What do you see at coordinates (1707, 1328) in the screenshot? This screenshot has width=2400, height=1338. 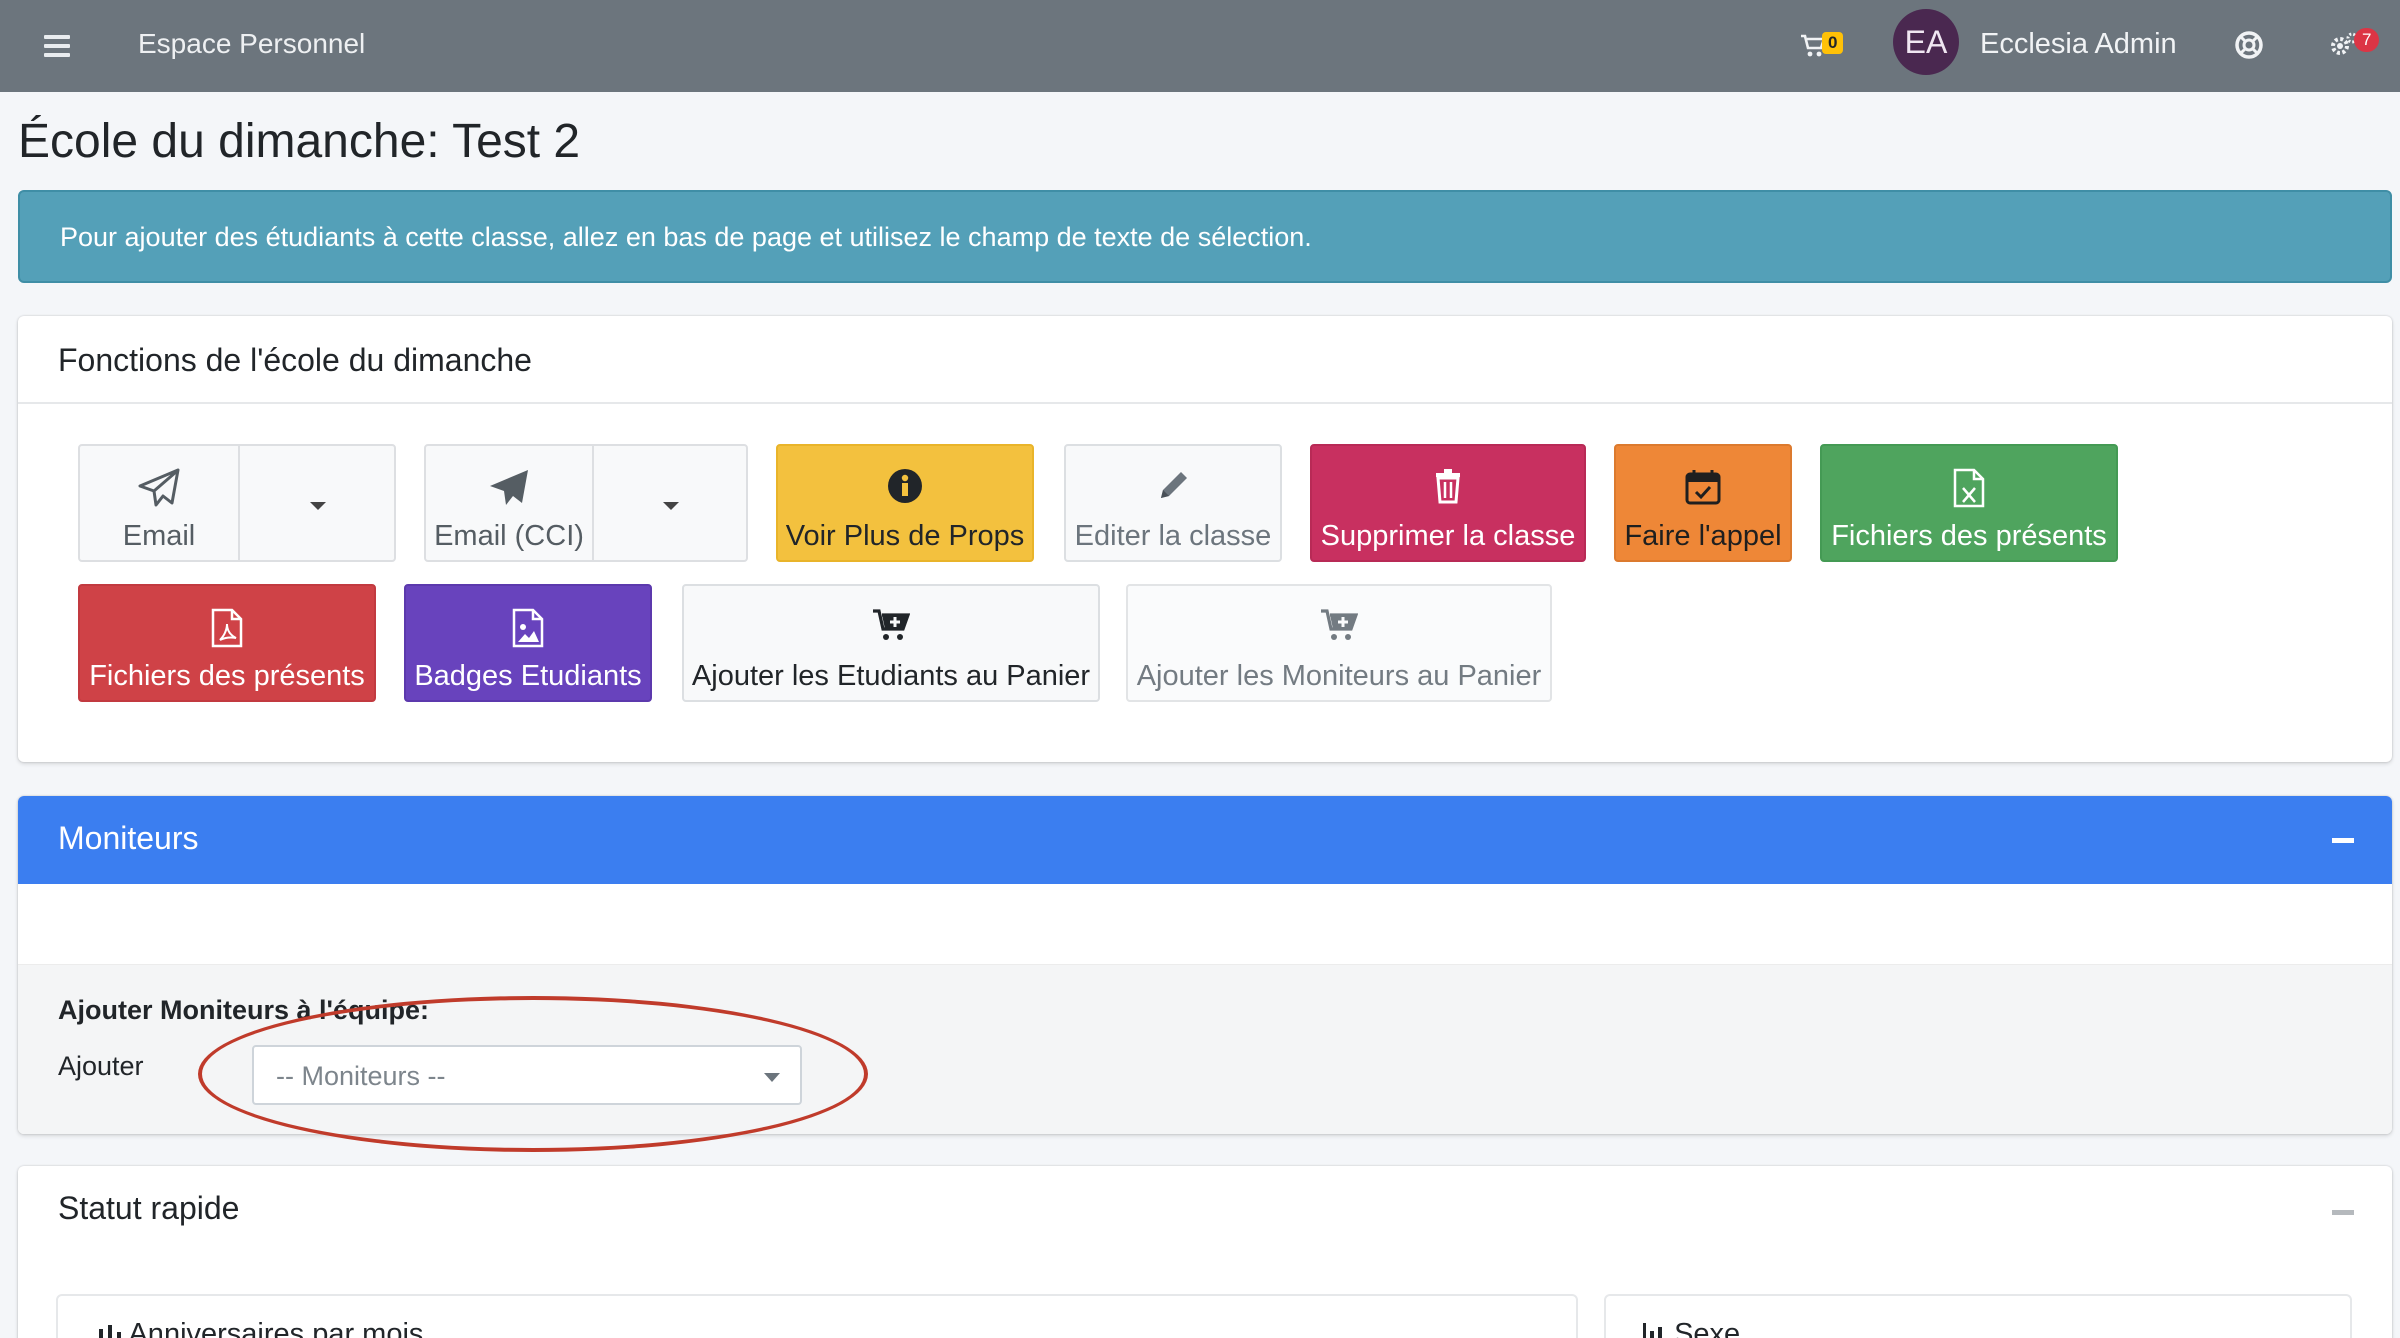 I see `gender-title-text: Sexe` at bounding box center [1707, 1328].